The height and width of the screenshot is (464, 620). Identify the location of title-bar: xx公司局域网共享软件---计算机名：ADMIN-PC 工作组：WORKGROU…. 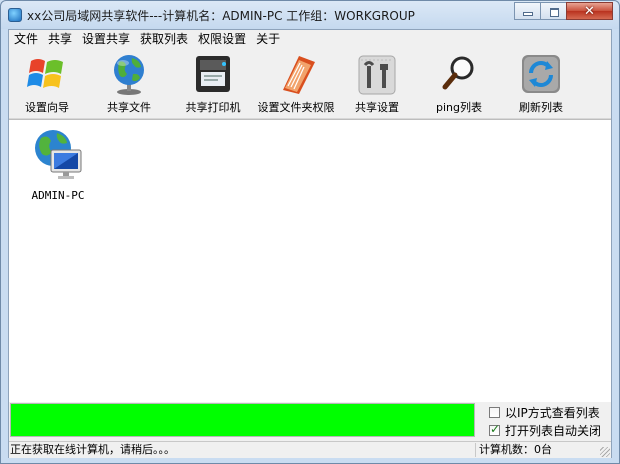
(310, 15).